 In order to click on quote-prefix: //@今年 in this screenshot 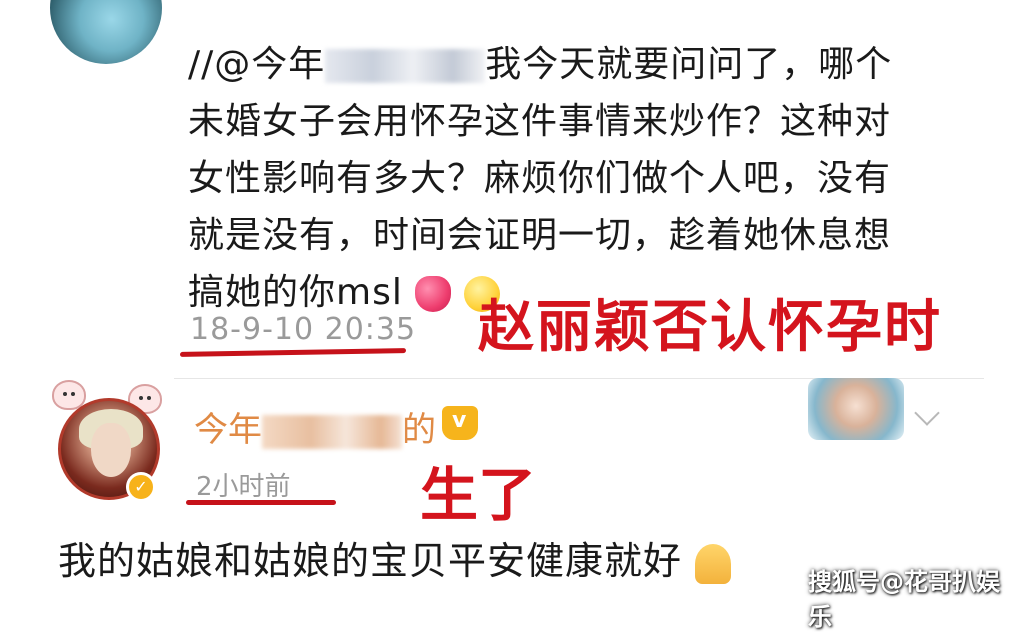, I will do `click(256, 64)`.